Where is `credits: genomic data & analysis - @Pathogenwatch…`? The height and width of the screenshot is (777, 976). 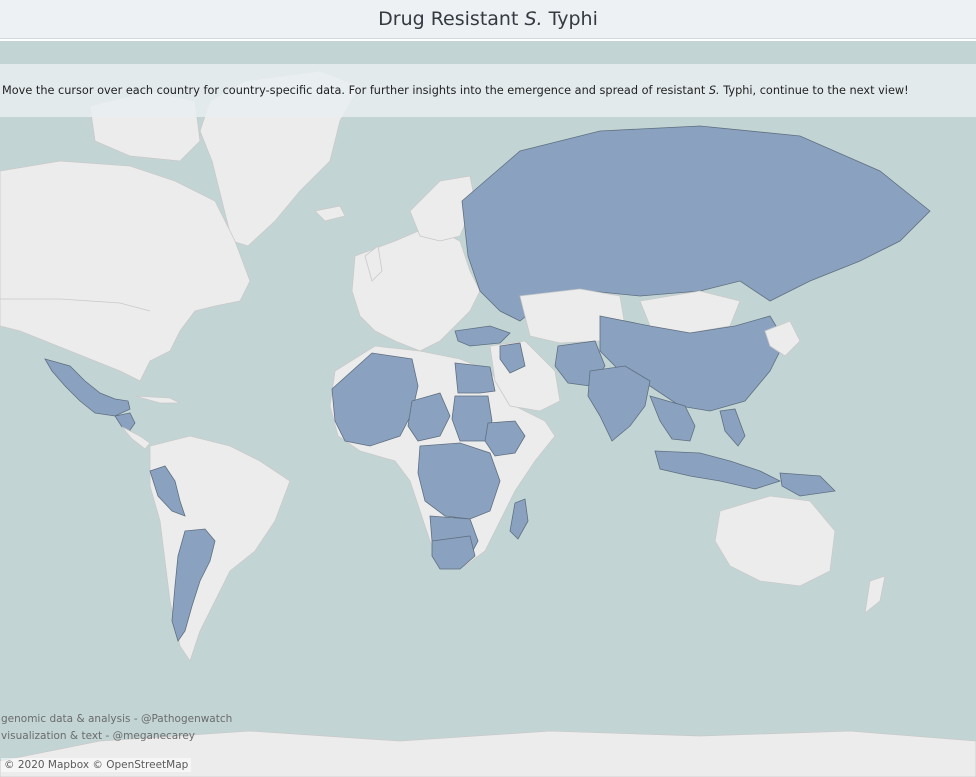
credits: genomic data & analysis - @Pathogenwatch… is located at coordinates (116, 728).